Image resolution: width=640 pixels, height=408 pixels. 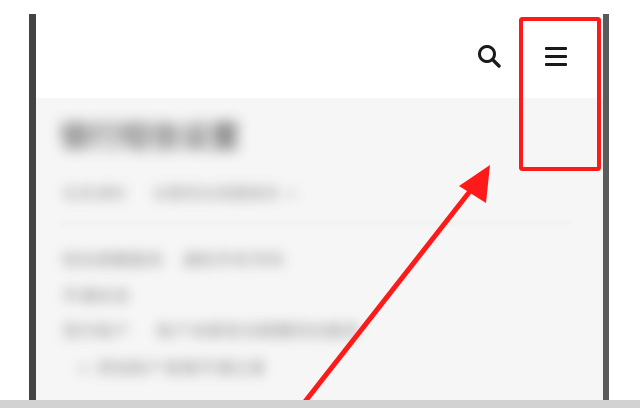 What do you see at coordinates (94, 193) in the screenshot?
I see `meta-label: 信息通知` at bounding box center [94, 193].